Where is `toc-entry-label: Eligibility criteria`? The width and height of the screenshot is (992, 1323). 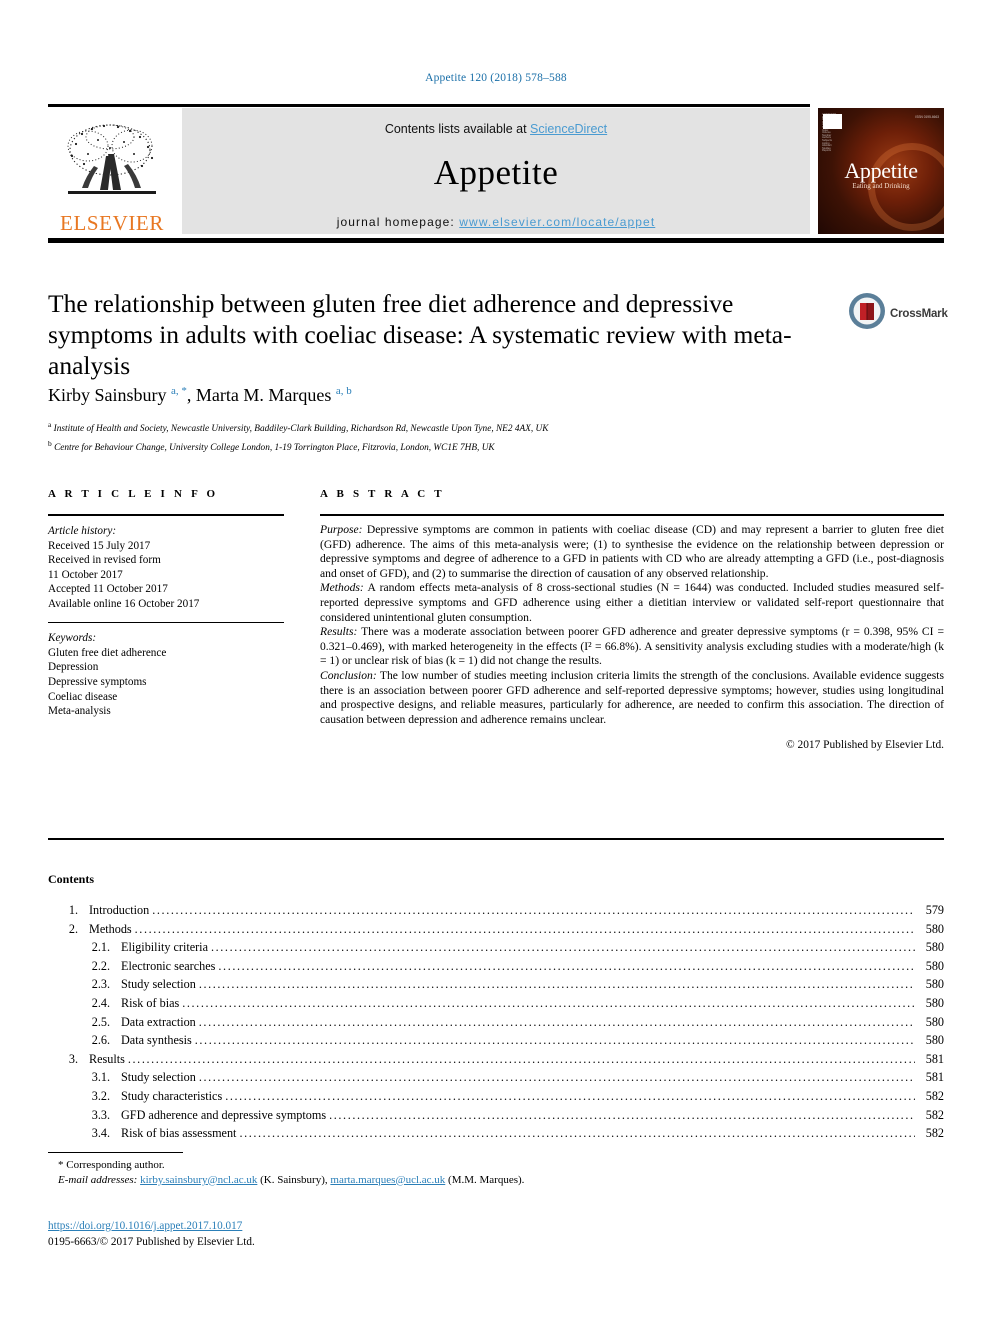 toc-entry-label: Eligibility criteria is located at coordinates (164, 947).